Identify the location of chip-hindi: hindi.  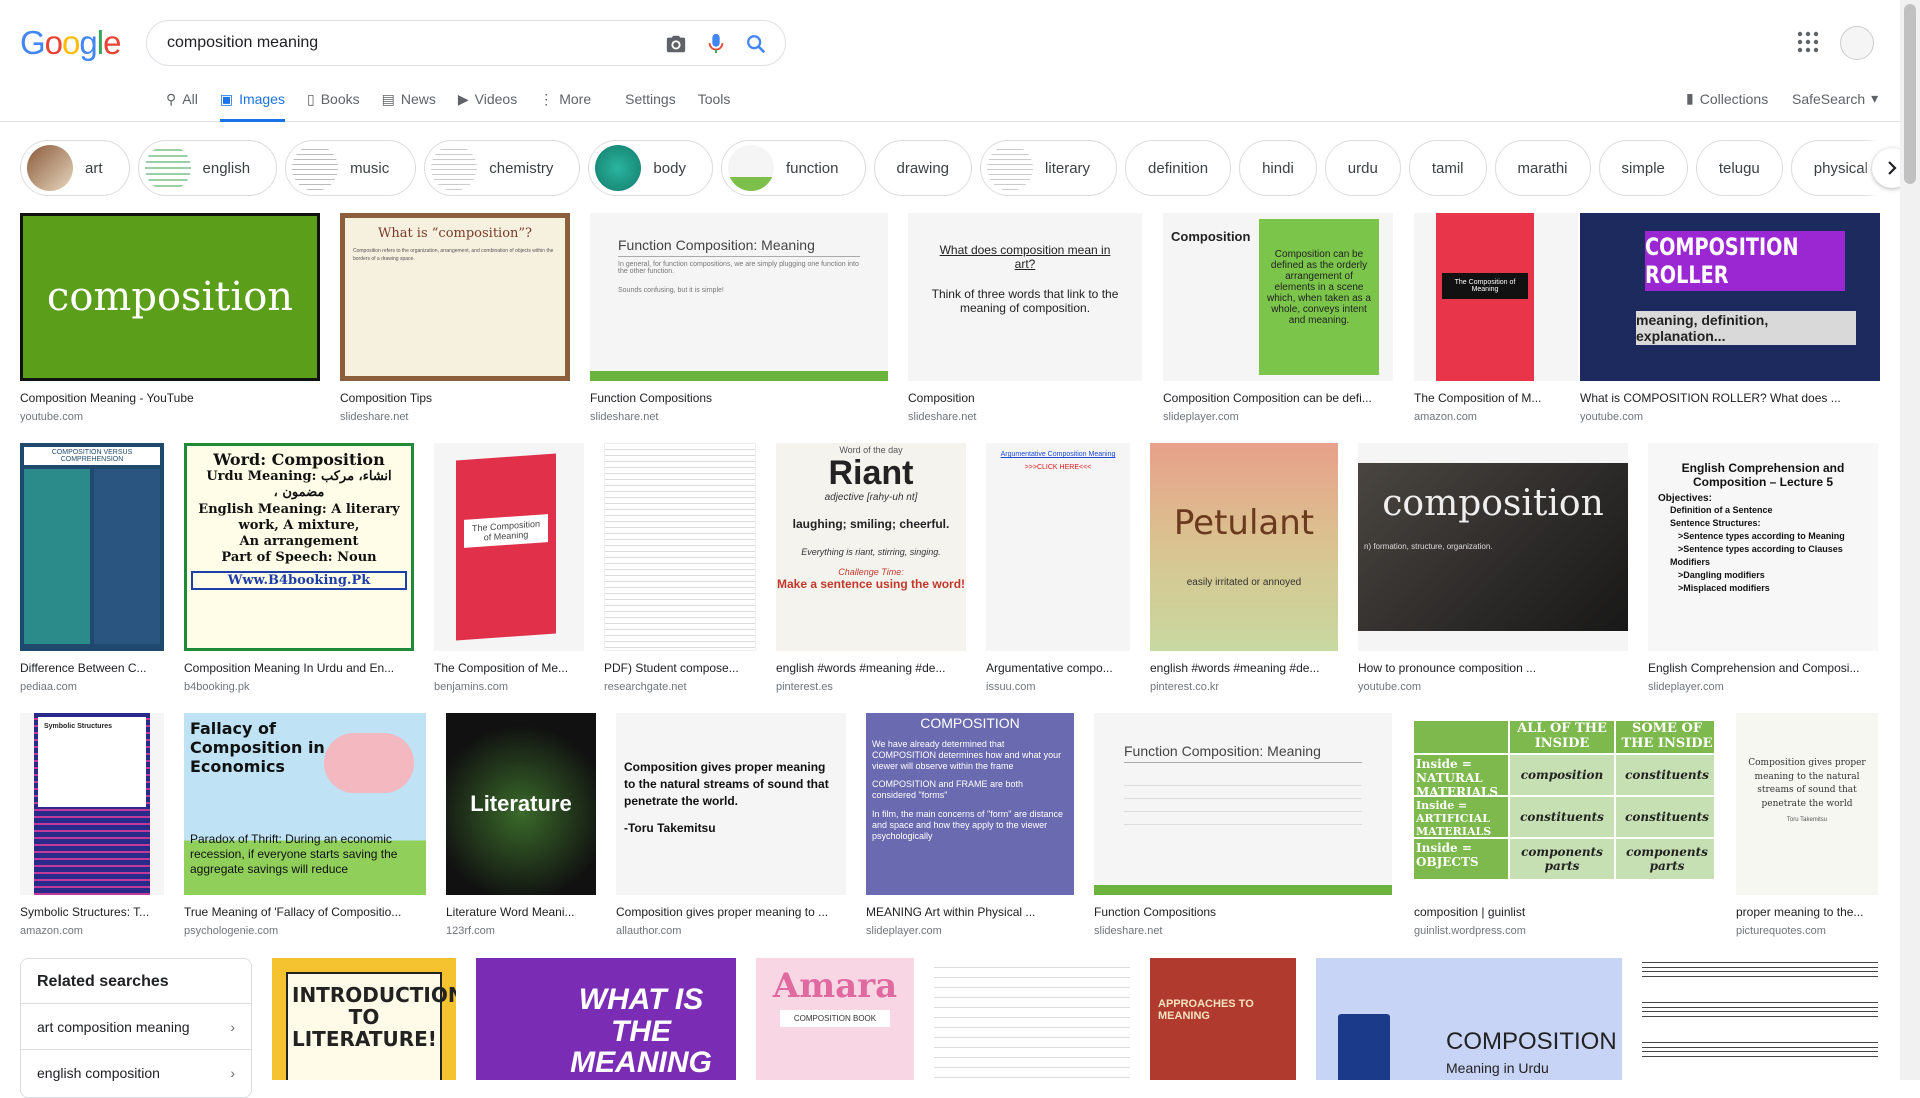
(1278, 168).